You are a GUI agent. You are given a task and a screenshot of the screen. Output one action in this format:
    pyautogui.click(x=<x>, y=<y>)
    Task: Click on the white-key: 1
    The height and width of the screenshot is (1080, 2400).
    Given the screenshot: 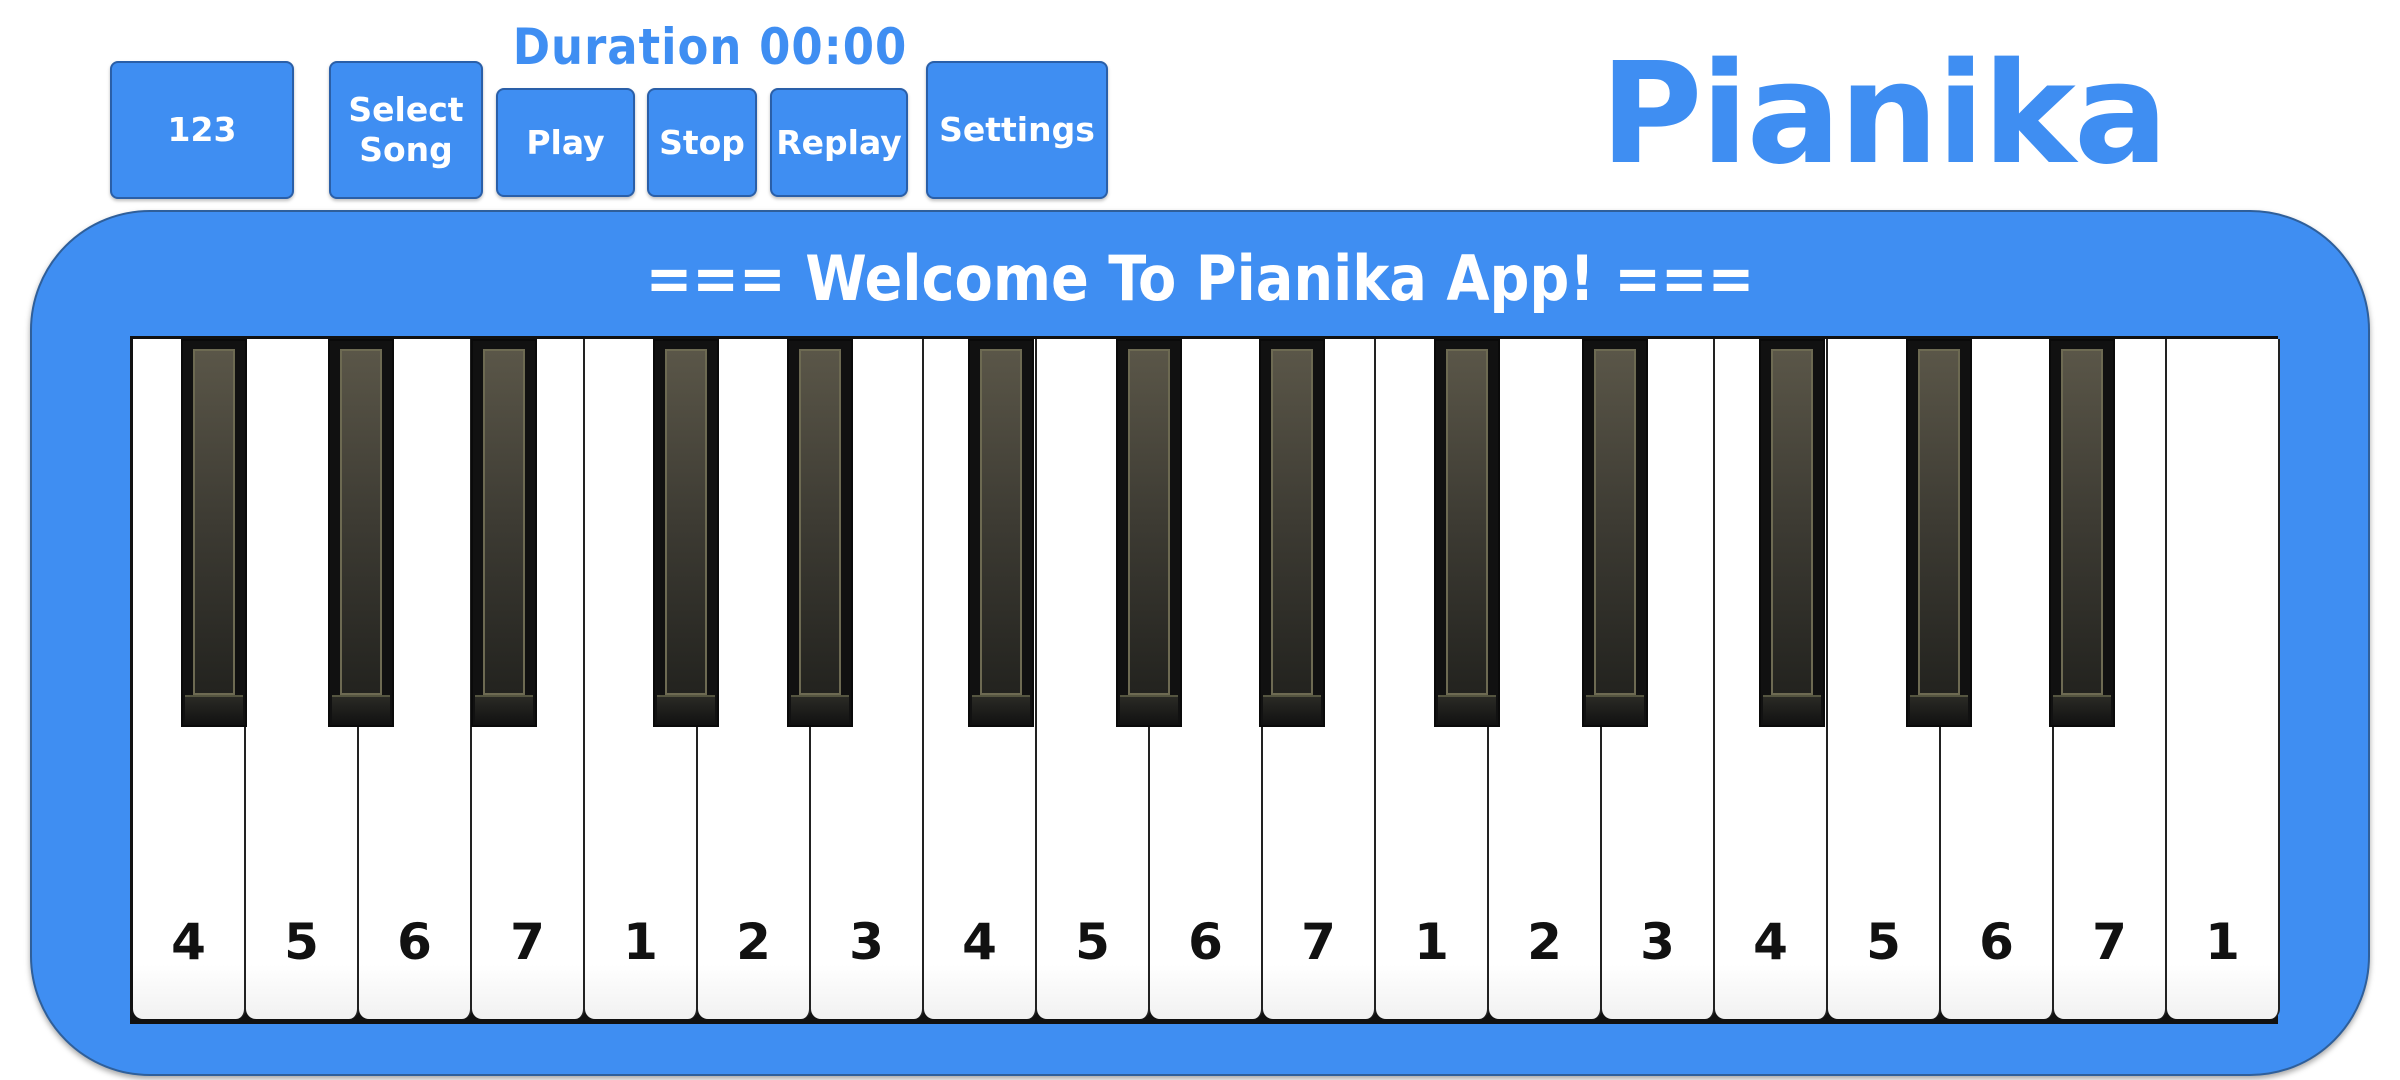 What is the action you would take?
    pyautogui.click(x=2223, y=679)
    